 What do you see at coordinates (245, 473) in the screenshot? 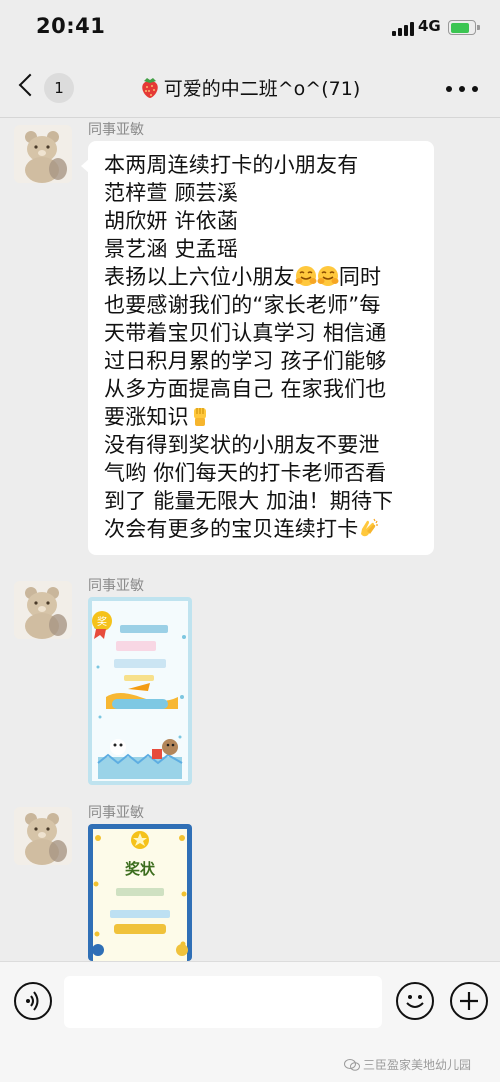
I see `message-line: 气哟 你们每天的打卡老师否看` at bounding box center [245, 473].